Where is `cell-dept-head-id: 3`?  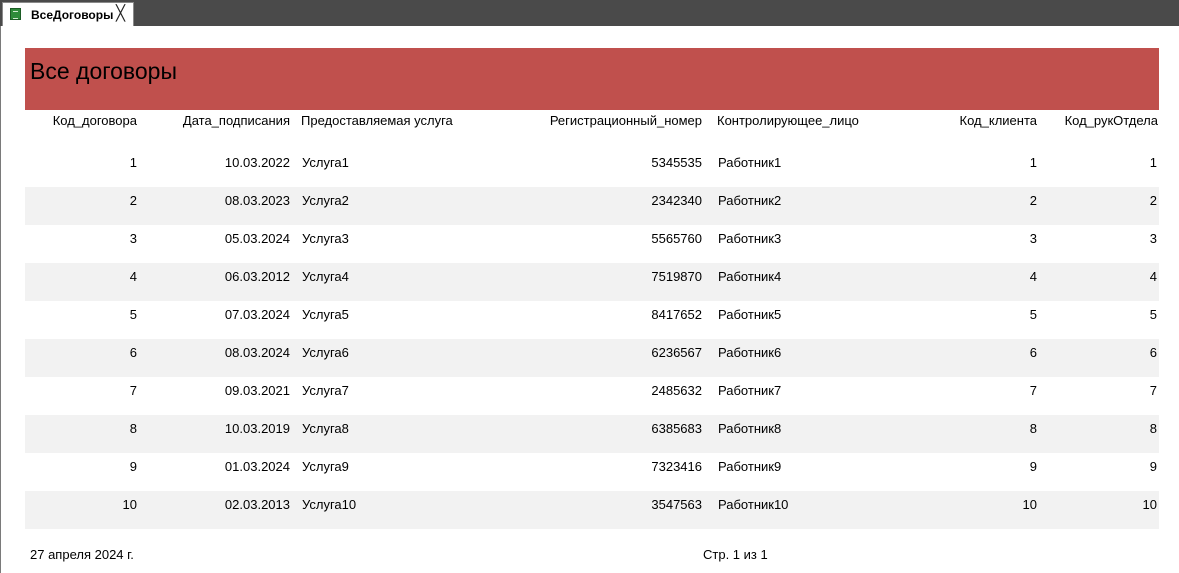
cell-dept-head-id: 3 is located at coordinates (1153, 238).